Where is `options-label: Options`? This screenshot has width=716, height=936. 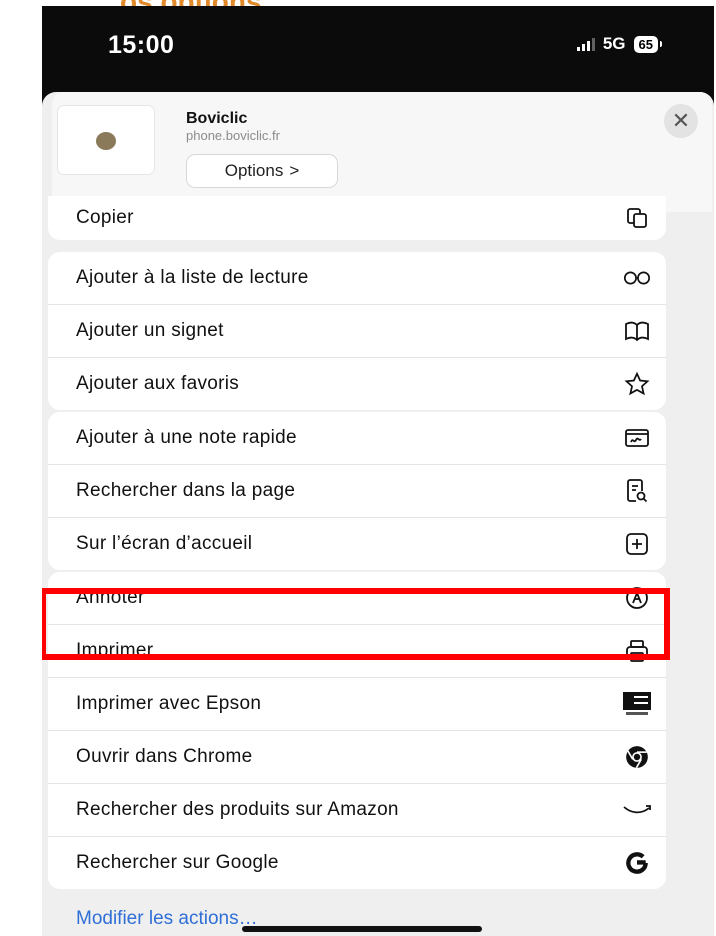 options-label: Options is located at coordinates (254, 170).